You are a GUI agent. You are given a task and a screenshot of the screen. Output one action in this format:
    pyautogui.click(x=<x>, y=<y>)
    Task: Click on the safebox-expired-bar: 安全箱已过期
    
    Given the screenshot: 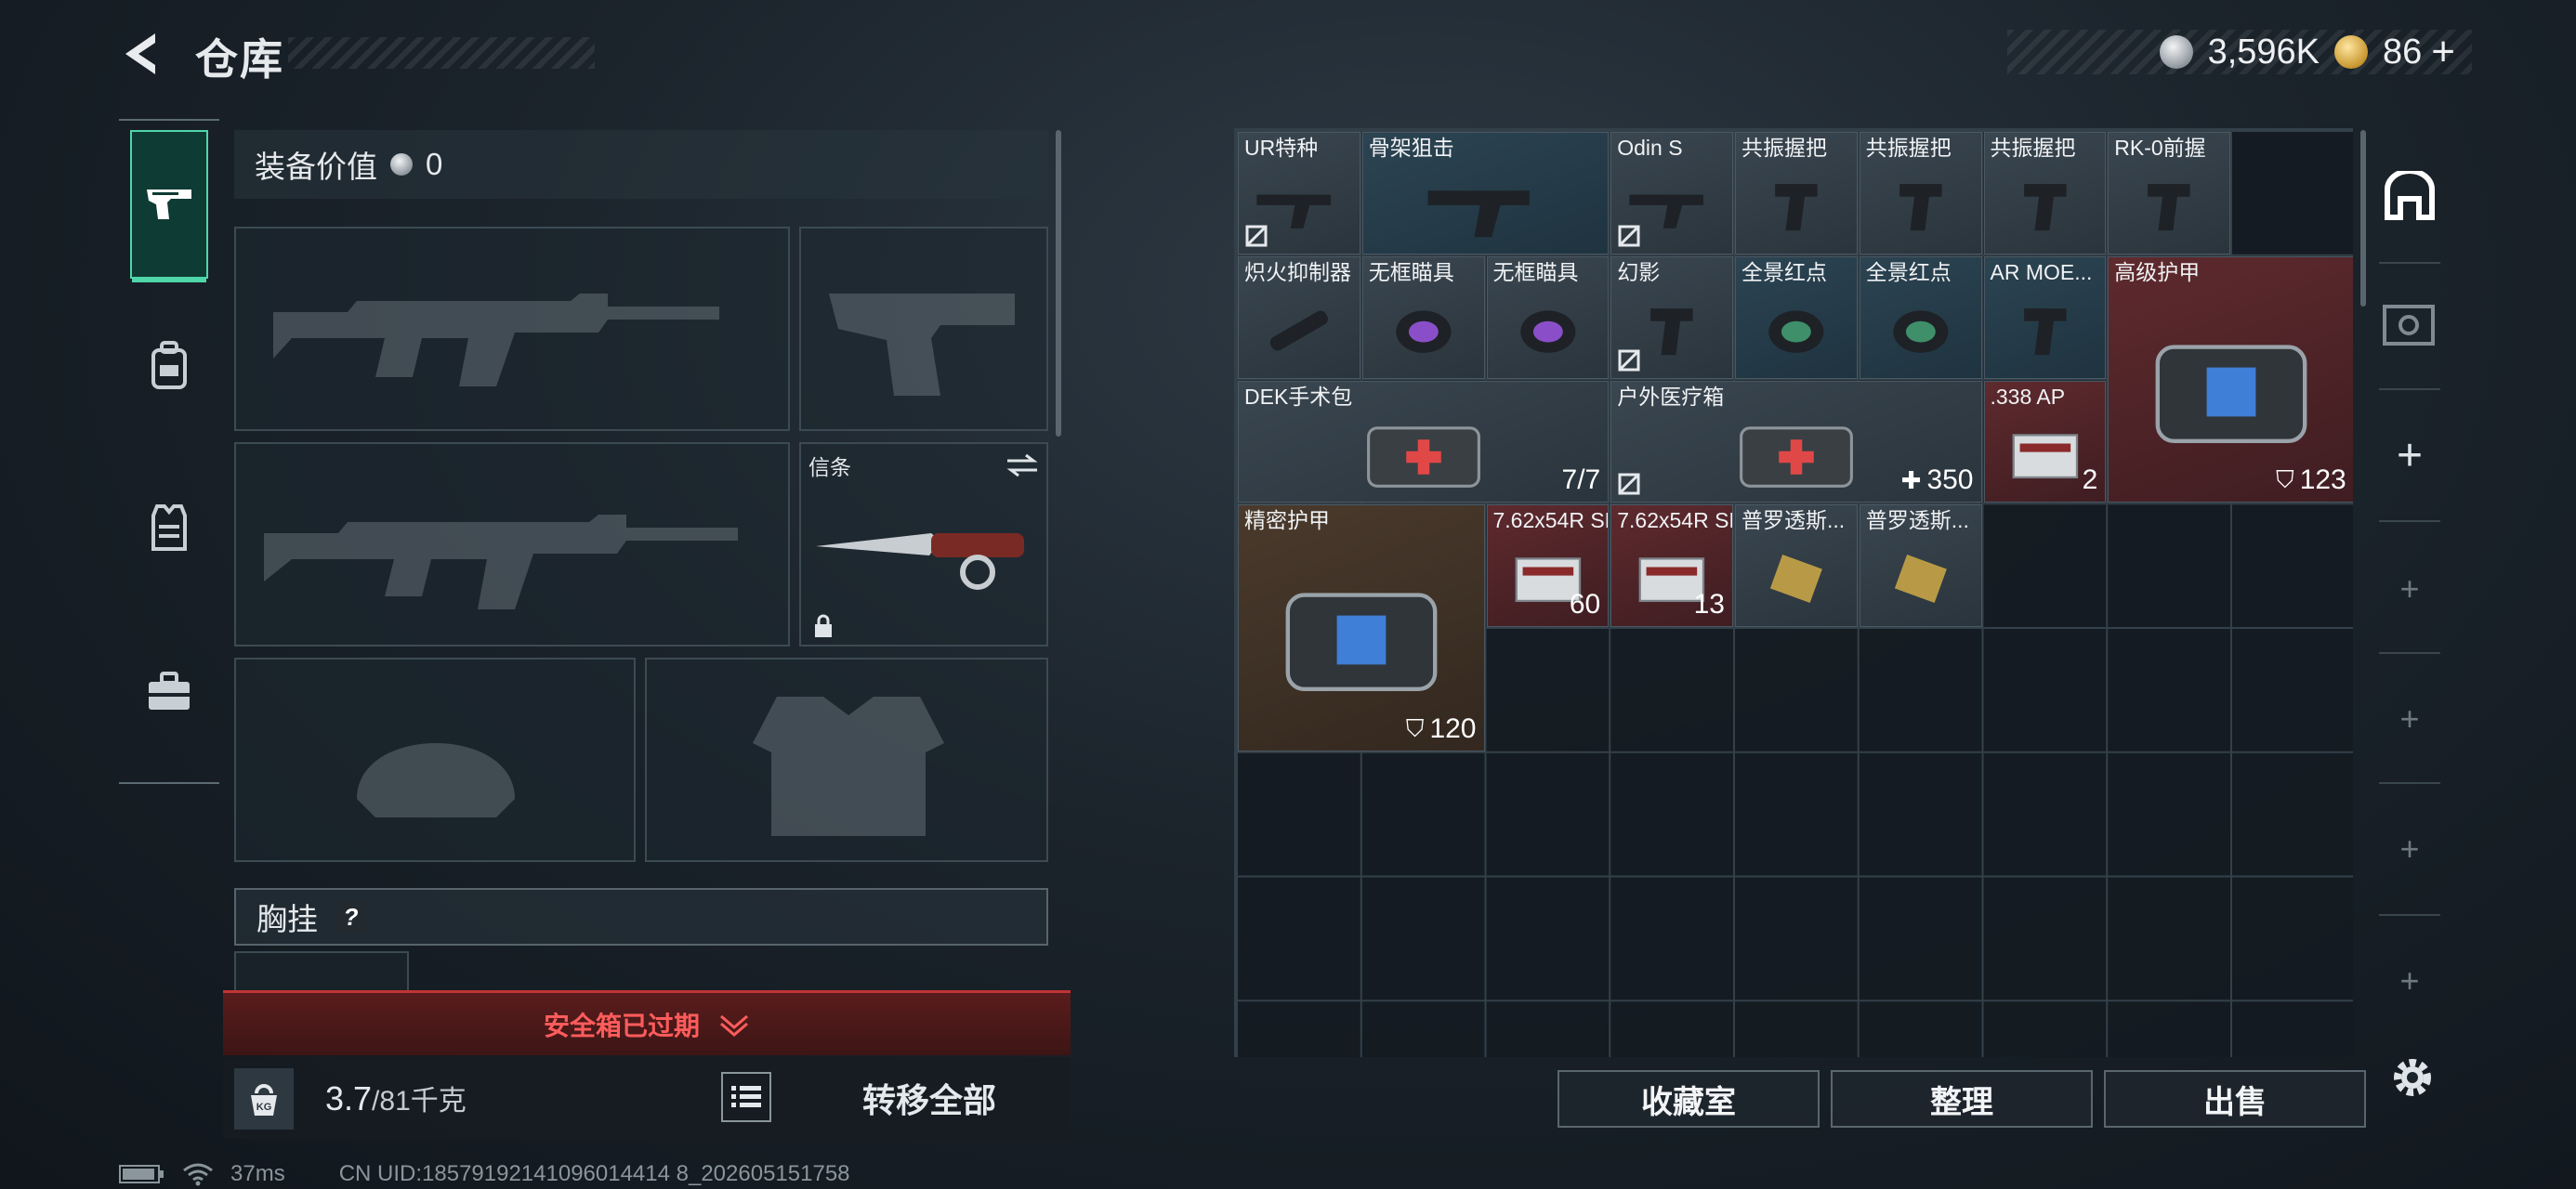 What is the action you would take?
    pyautogui.click(x=647, y=1022)
    